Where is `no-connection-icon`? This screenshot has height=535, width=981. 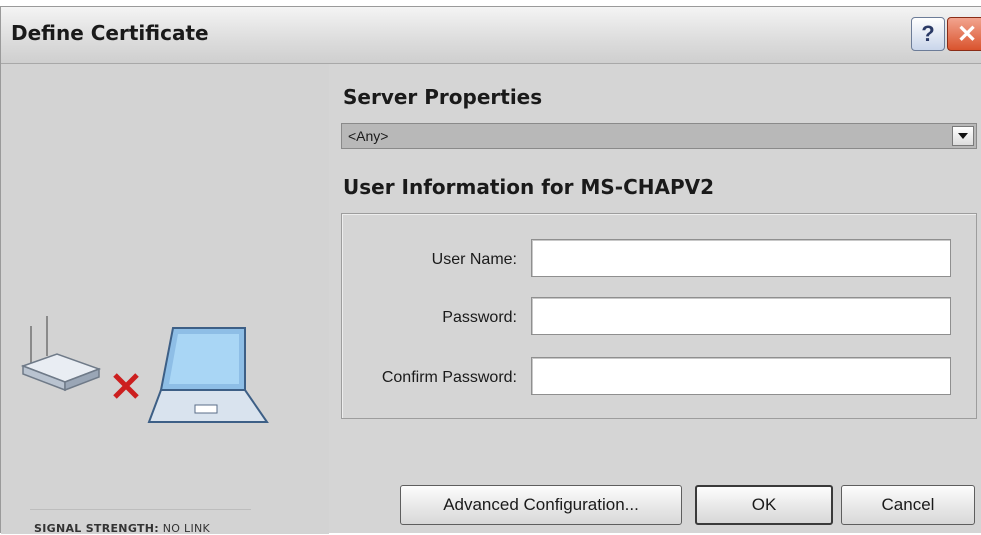 no-connection-icon is located at coordinates (126, 386).